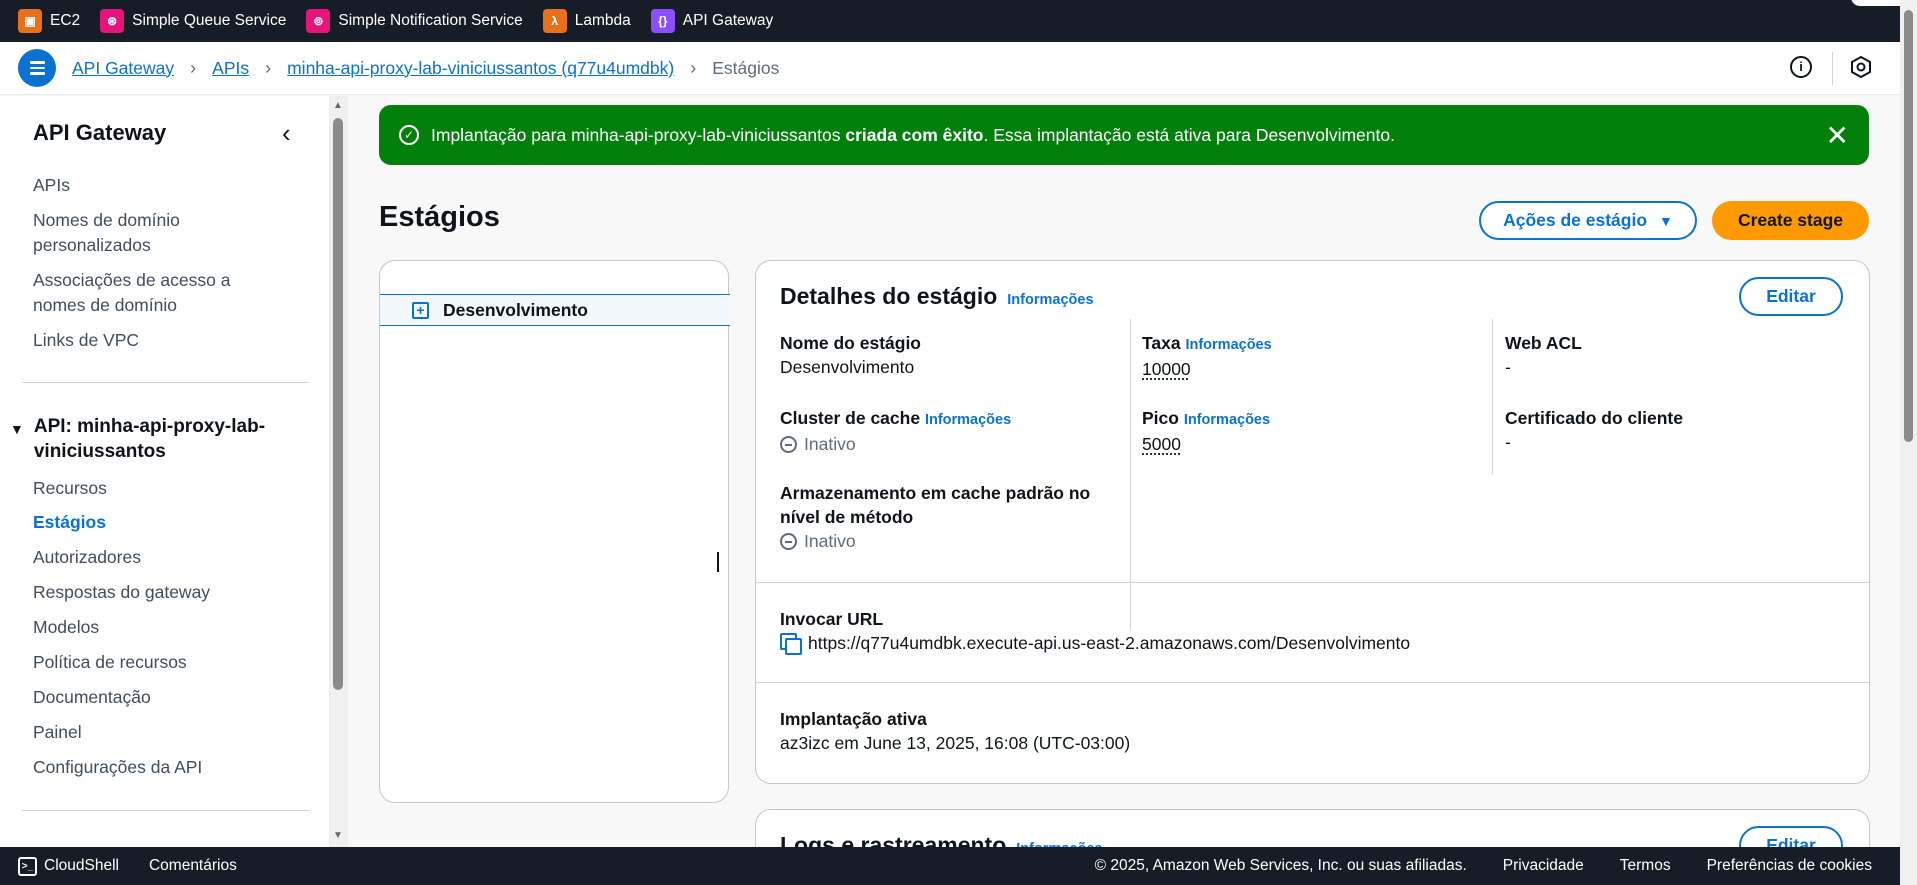 The width and height of the screenshot is (1917, 885). Describe the element at coordinates (746, 67) in the screenshot. I see `breadcrumb-current: Estágios` at that location.